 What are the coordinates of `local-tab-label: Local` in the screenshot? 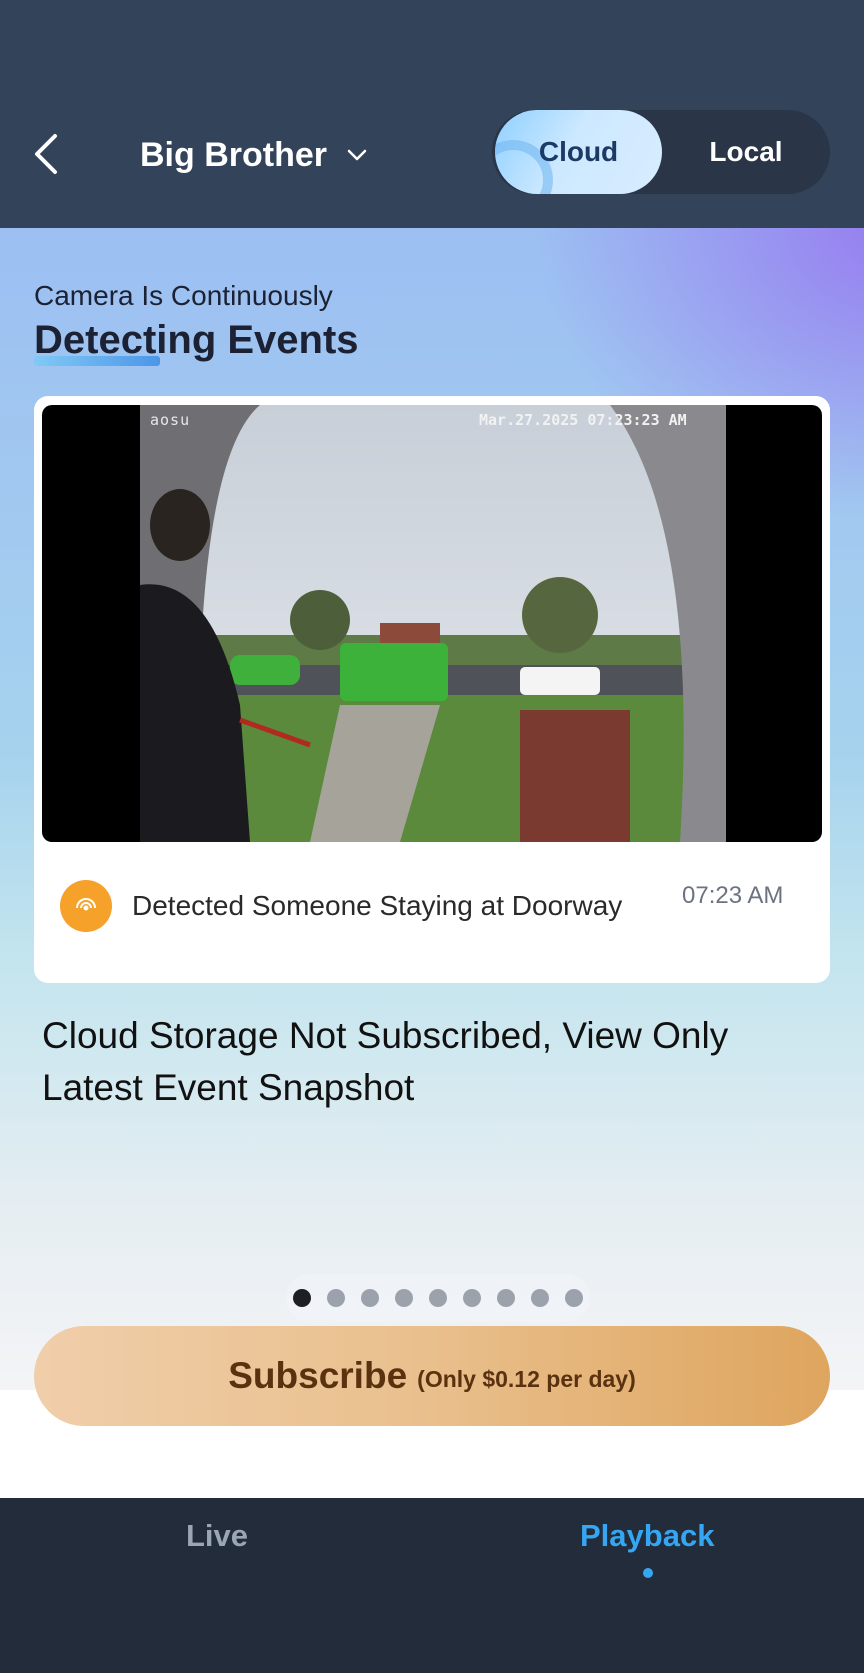 It's located at (746, 151).